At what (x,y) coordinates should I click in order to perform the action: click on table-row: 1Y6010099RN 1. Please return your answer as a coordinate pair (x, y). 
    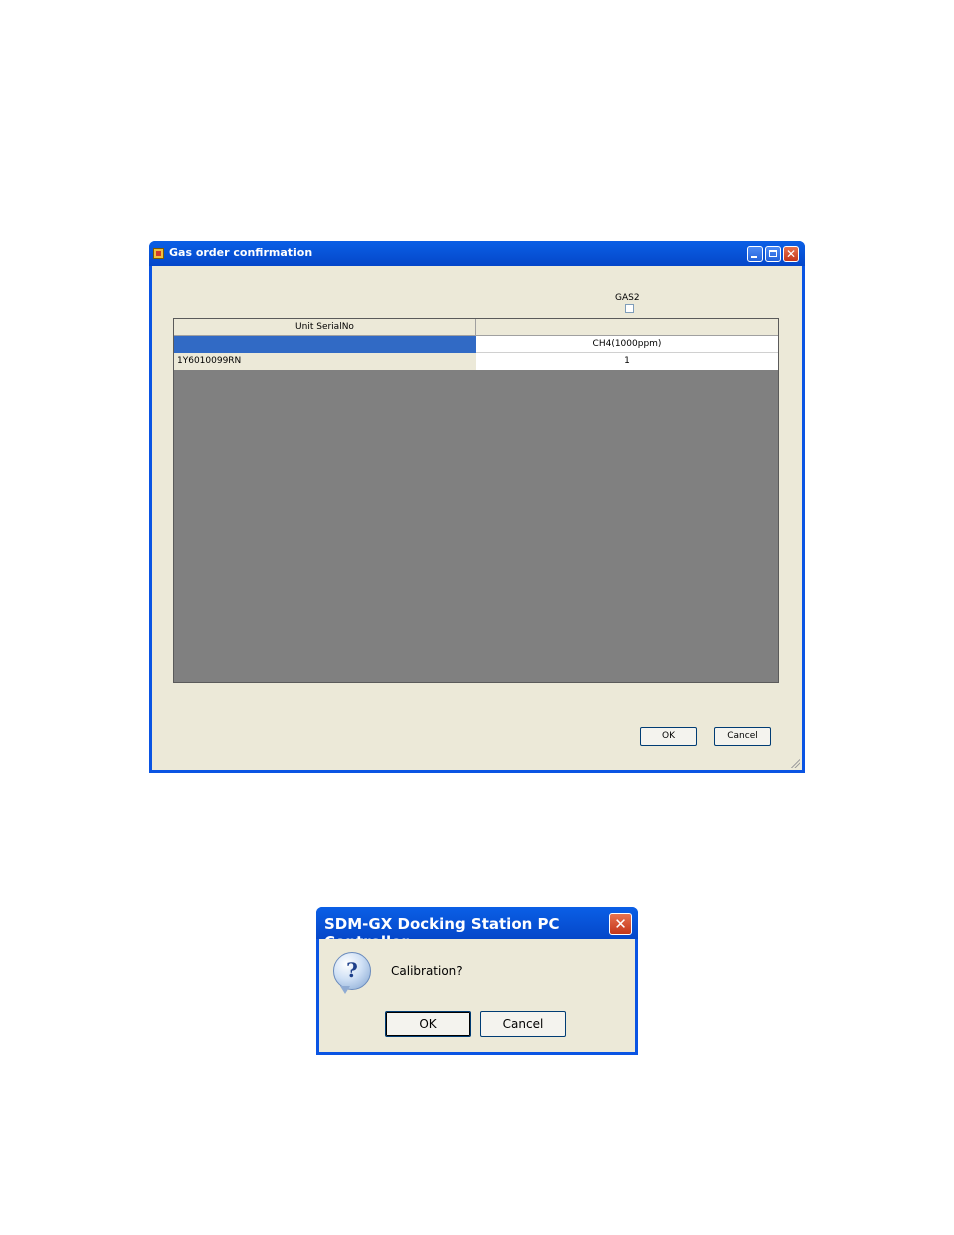
    Looking at the image, I should click on (476, 361).